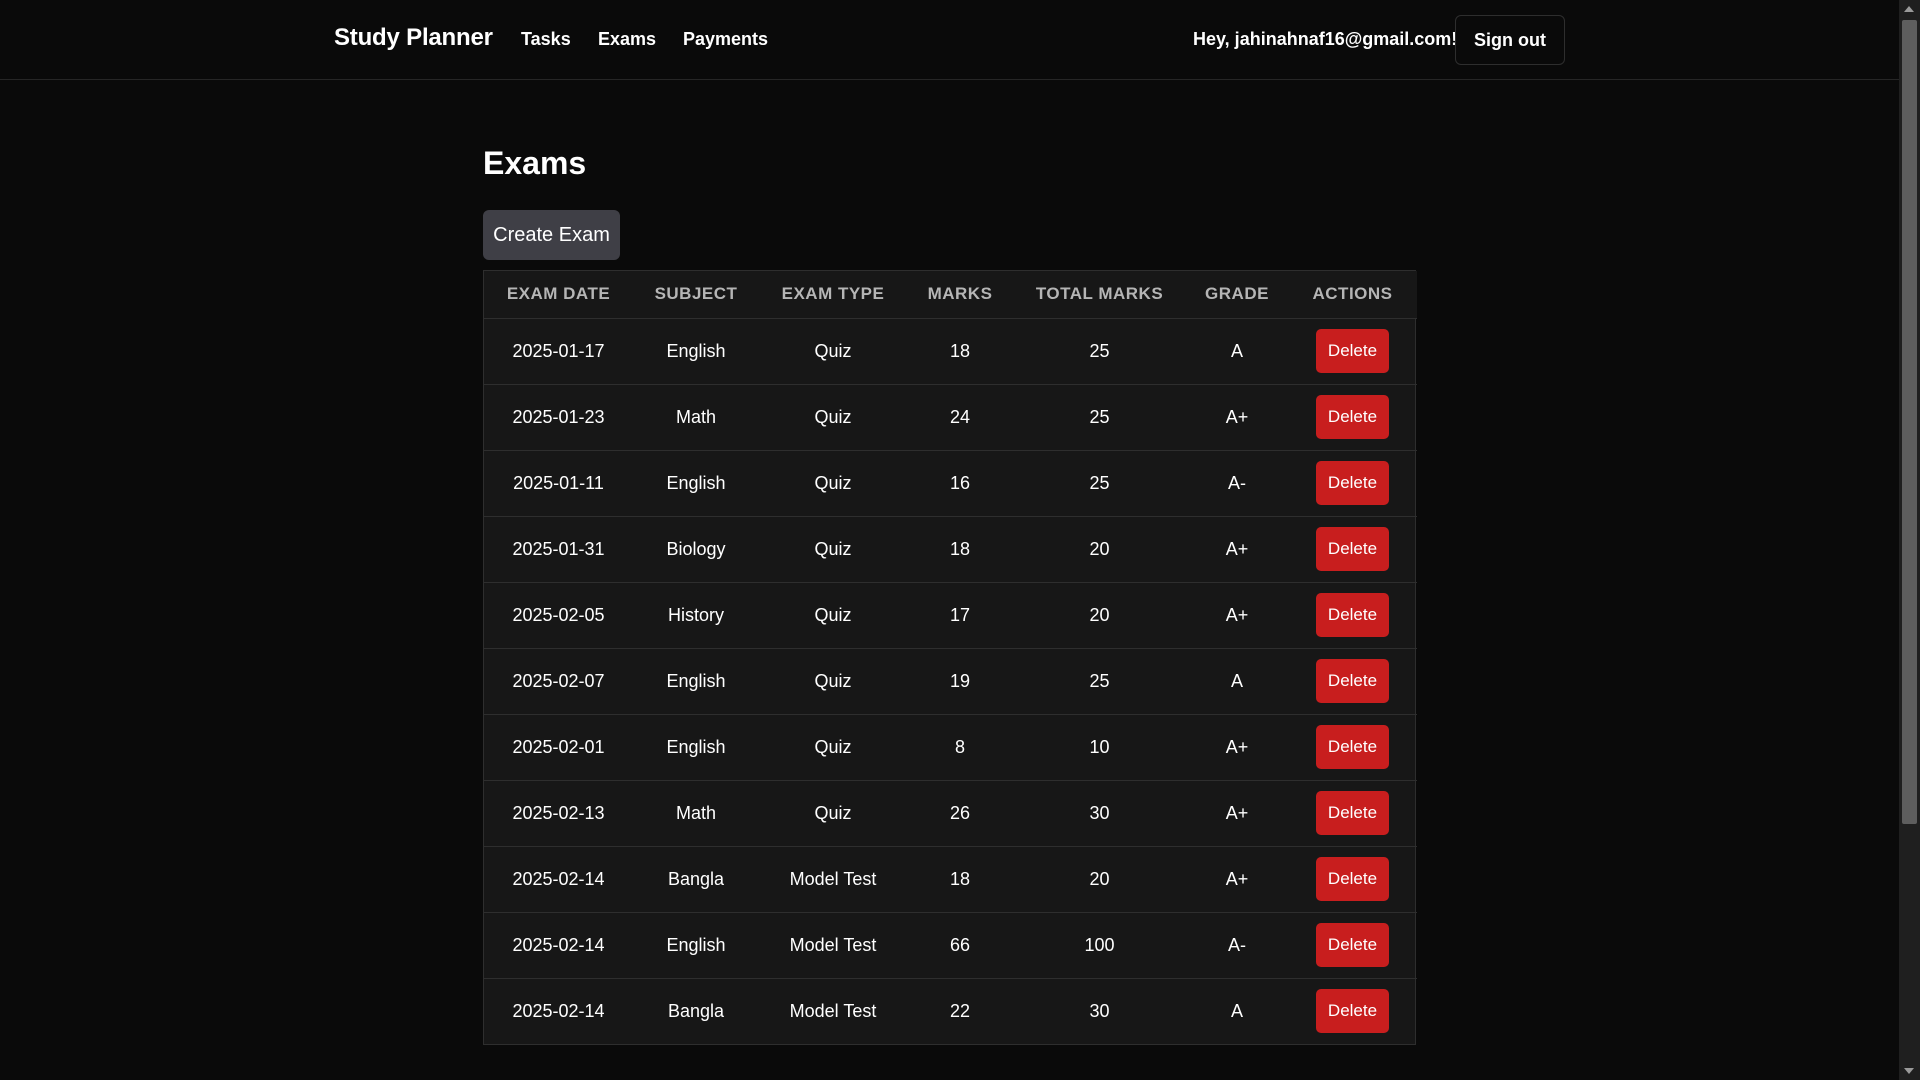 This screenshot has width=1920, height=1080. I want to click on cell-exam-date: 2025-01-17, so click(558, 351).